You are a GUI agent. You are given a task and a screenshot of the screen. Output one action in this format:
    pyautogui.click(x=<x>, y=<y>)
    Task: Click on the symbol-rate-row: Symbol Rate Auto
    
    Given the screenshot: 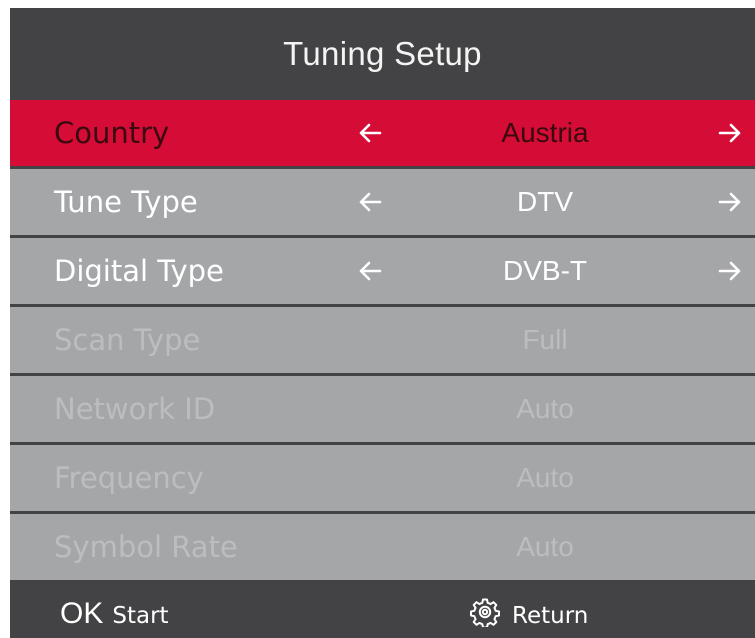 What is the action you would take?
    pyautogui.click(x=382, y=547)
    